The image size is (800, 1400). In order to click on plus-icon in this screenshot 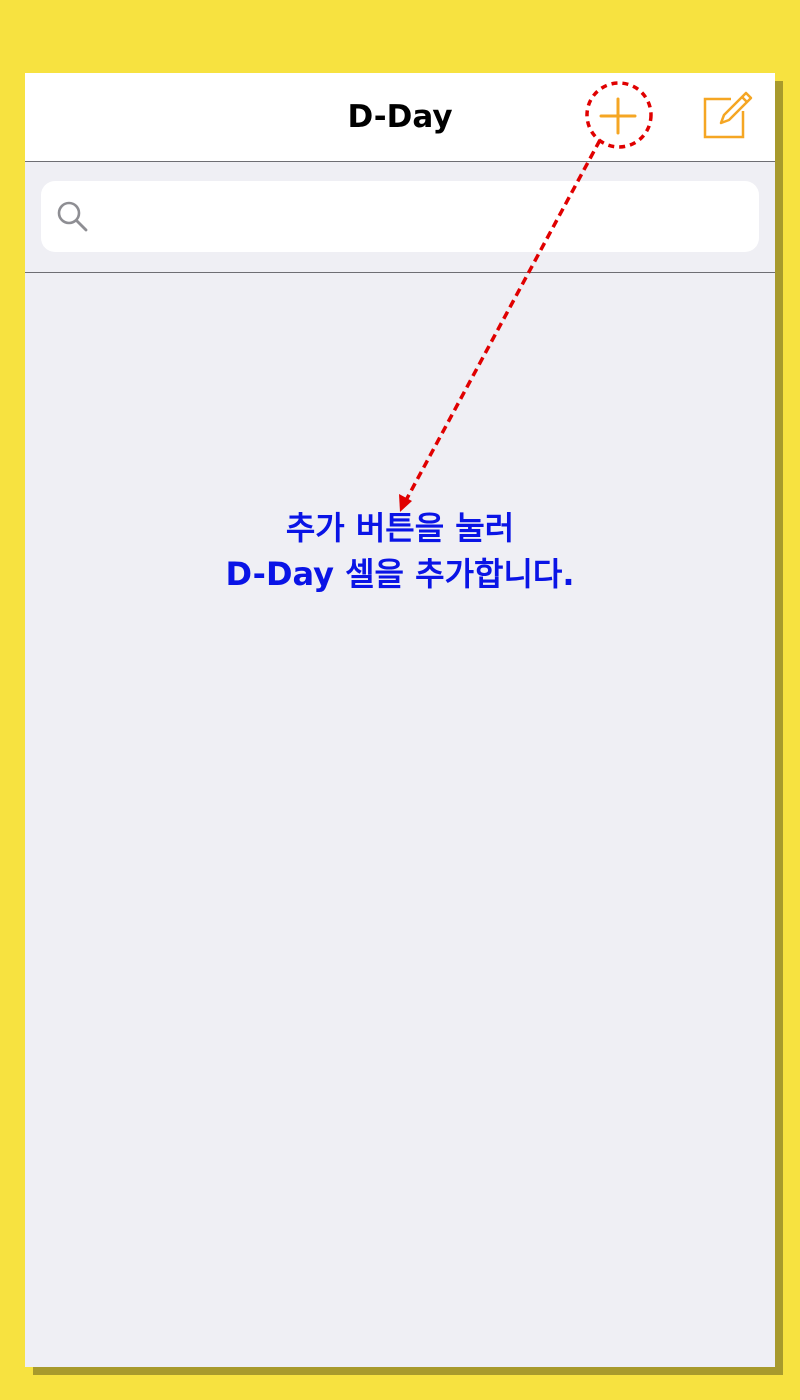, I will do `click(618, 116)`.